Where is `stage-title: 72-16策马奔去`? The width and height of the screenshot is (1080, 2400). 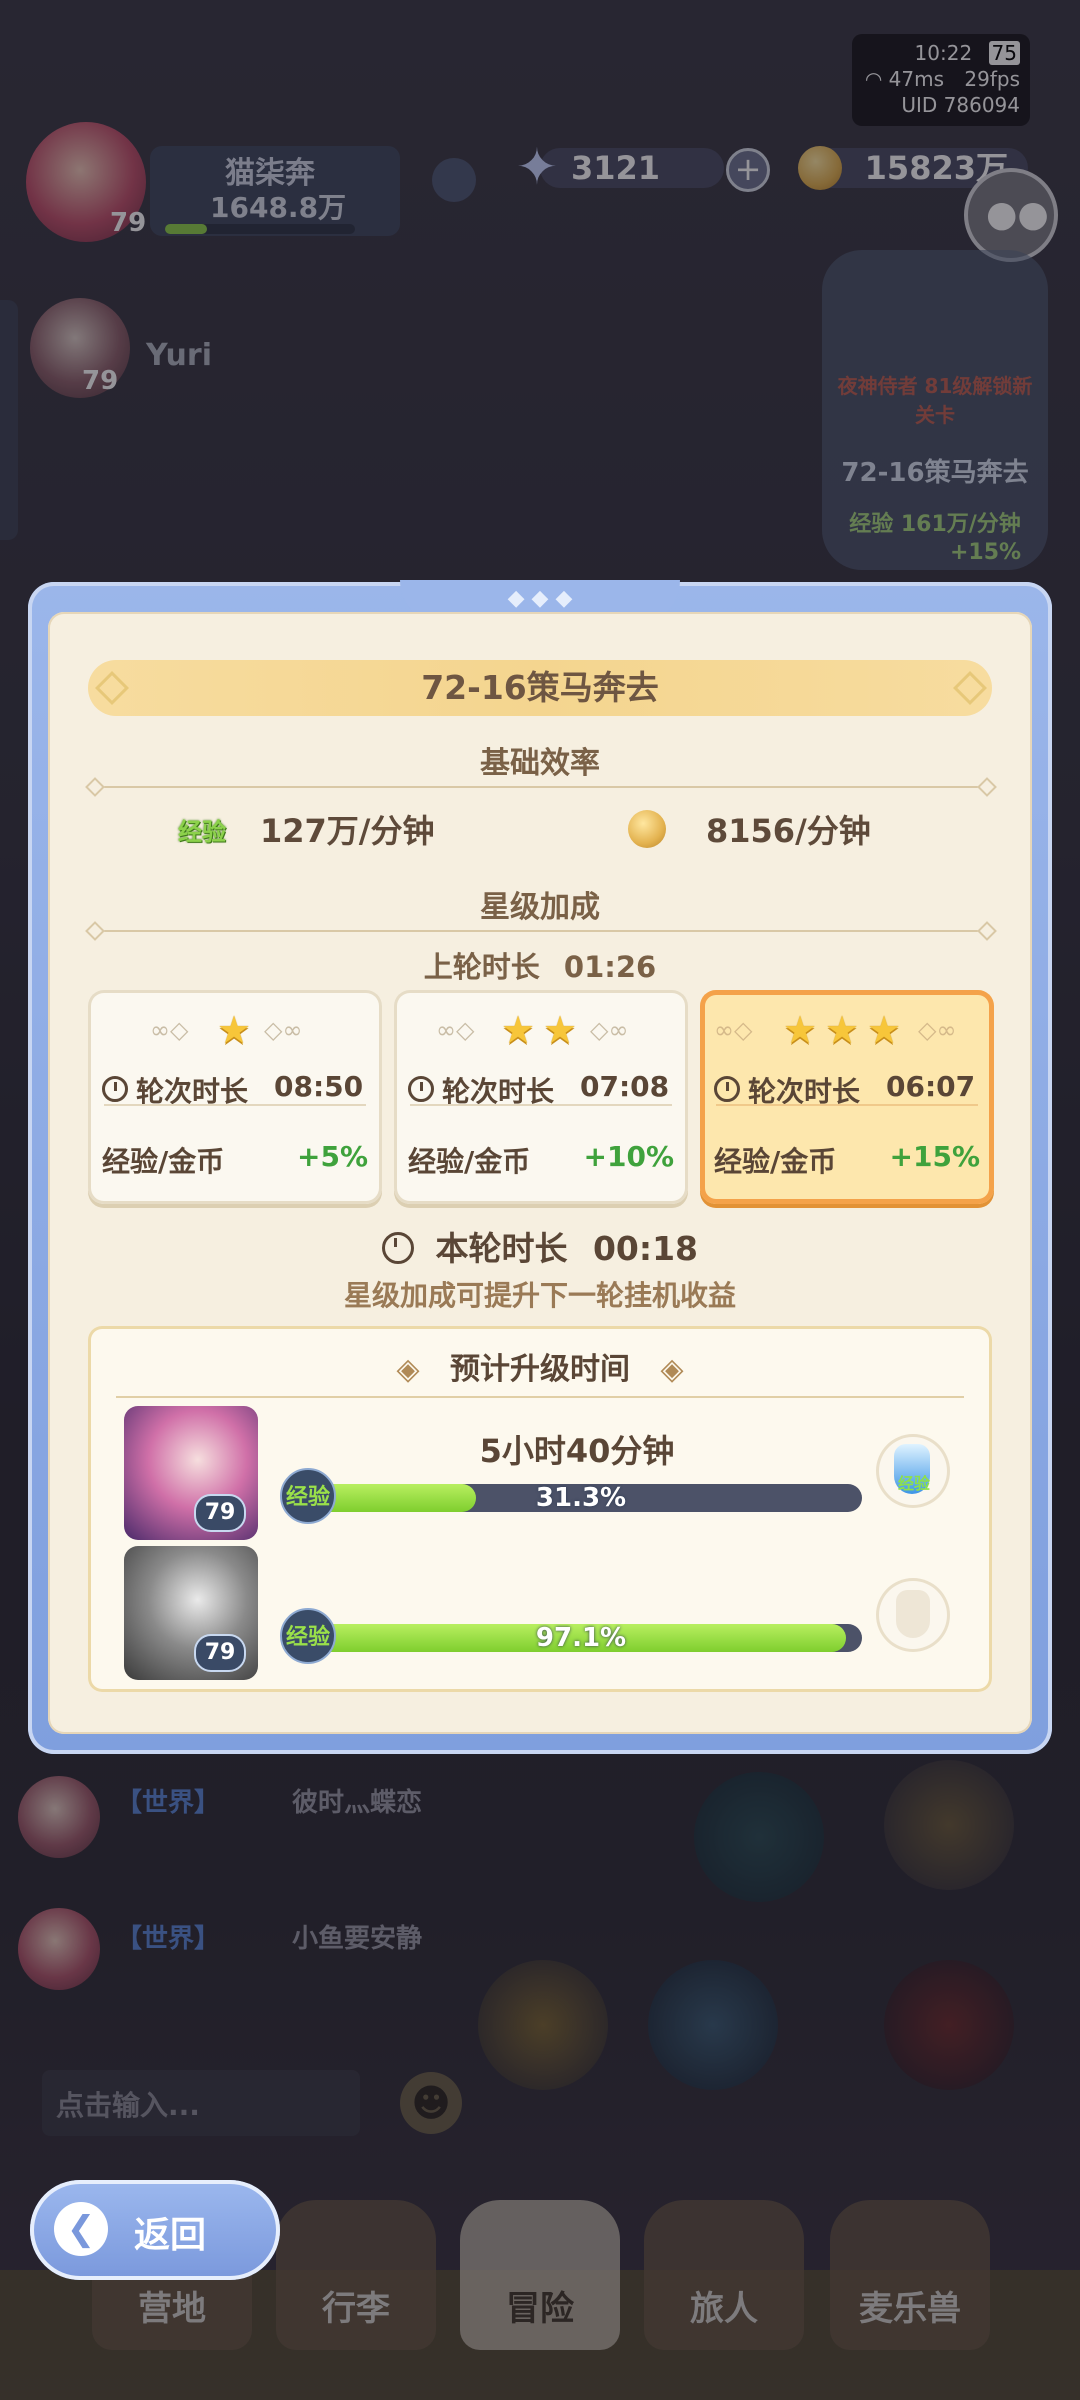 stage-title: 72-16策马奔去 is located at coordinates (540, 687).